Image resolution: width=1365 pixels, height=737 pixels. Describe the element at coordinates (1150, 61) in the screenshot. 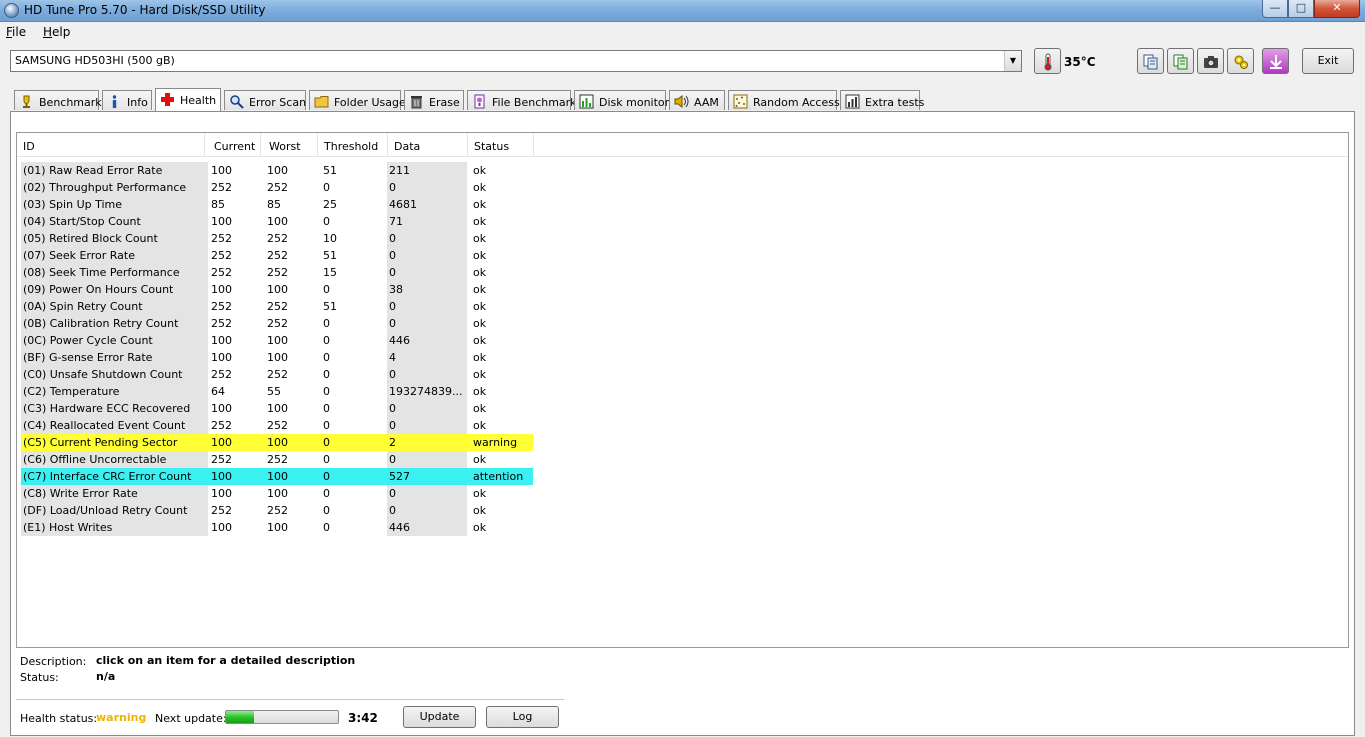

I see `copy-button` at that location.